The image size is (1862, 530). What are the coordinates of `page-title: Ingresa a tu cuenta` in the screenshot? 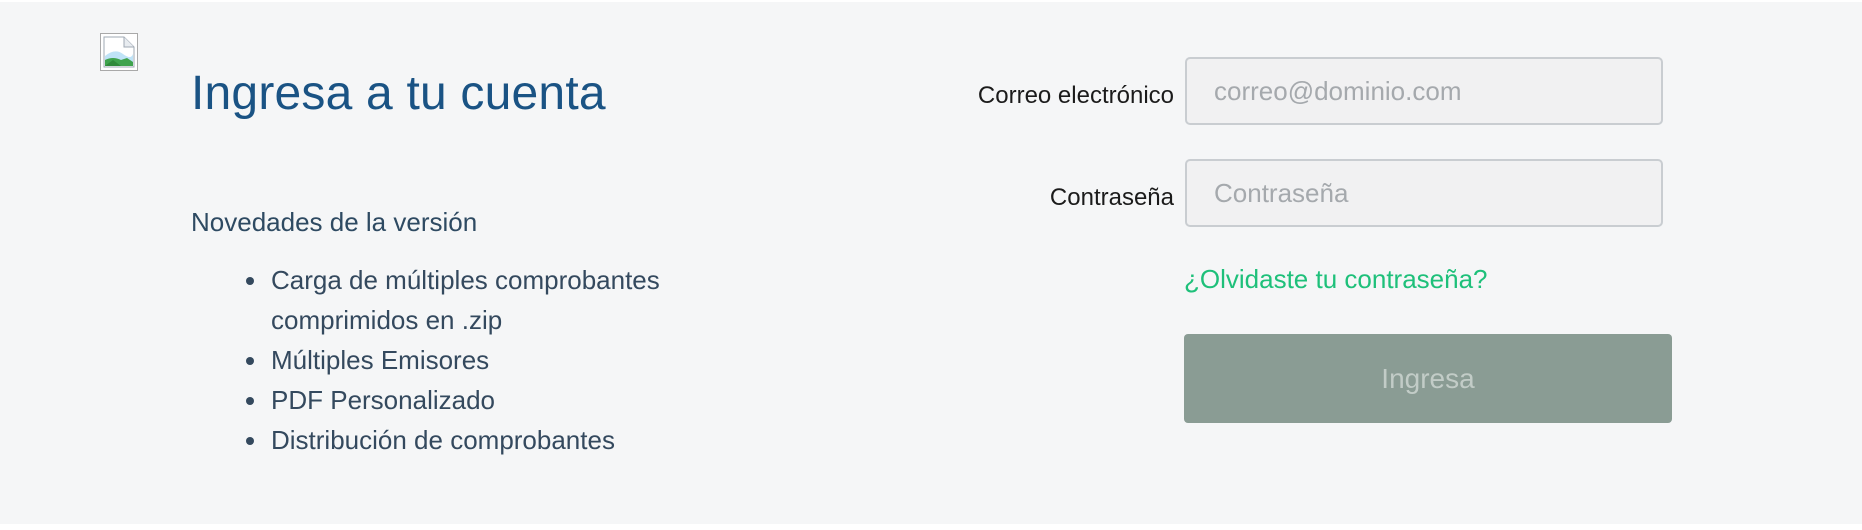 It's located at (398, 93).